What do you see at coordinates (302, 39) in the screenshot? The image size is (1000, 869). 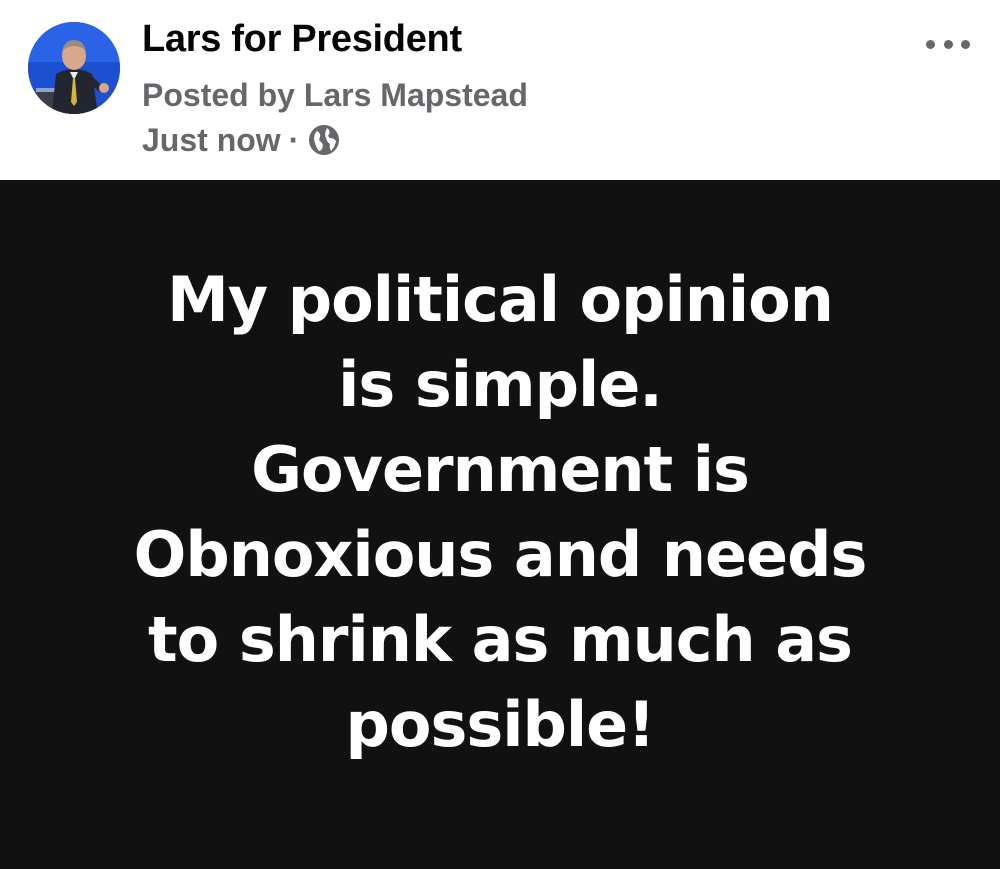 I see `page-name: Lars for President` at bounding box center [302, 39].